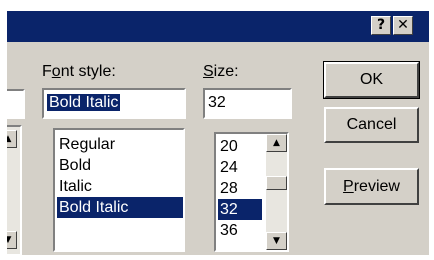 Image resolution: width=434 pixels, height=260 pixels. What do you see at coordinates (120, 165) in the screenshot?
I see `list-item: Bold` at bounding box center [120, 165].